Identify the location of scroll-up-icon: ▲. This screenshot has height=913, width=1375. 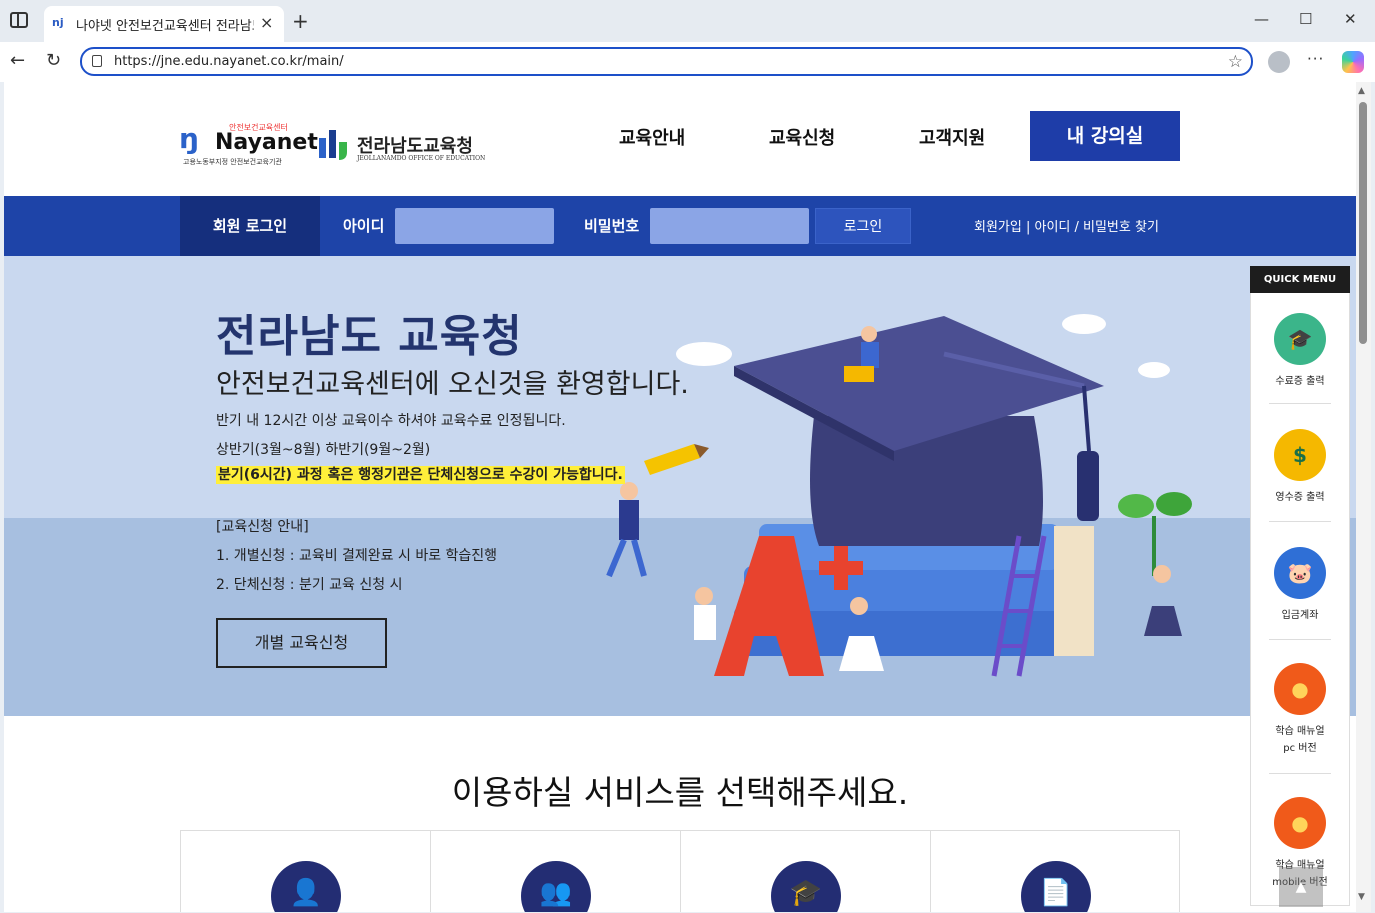
(1361, 91).